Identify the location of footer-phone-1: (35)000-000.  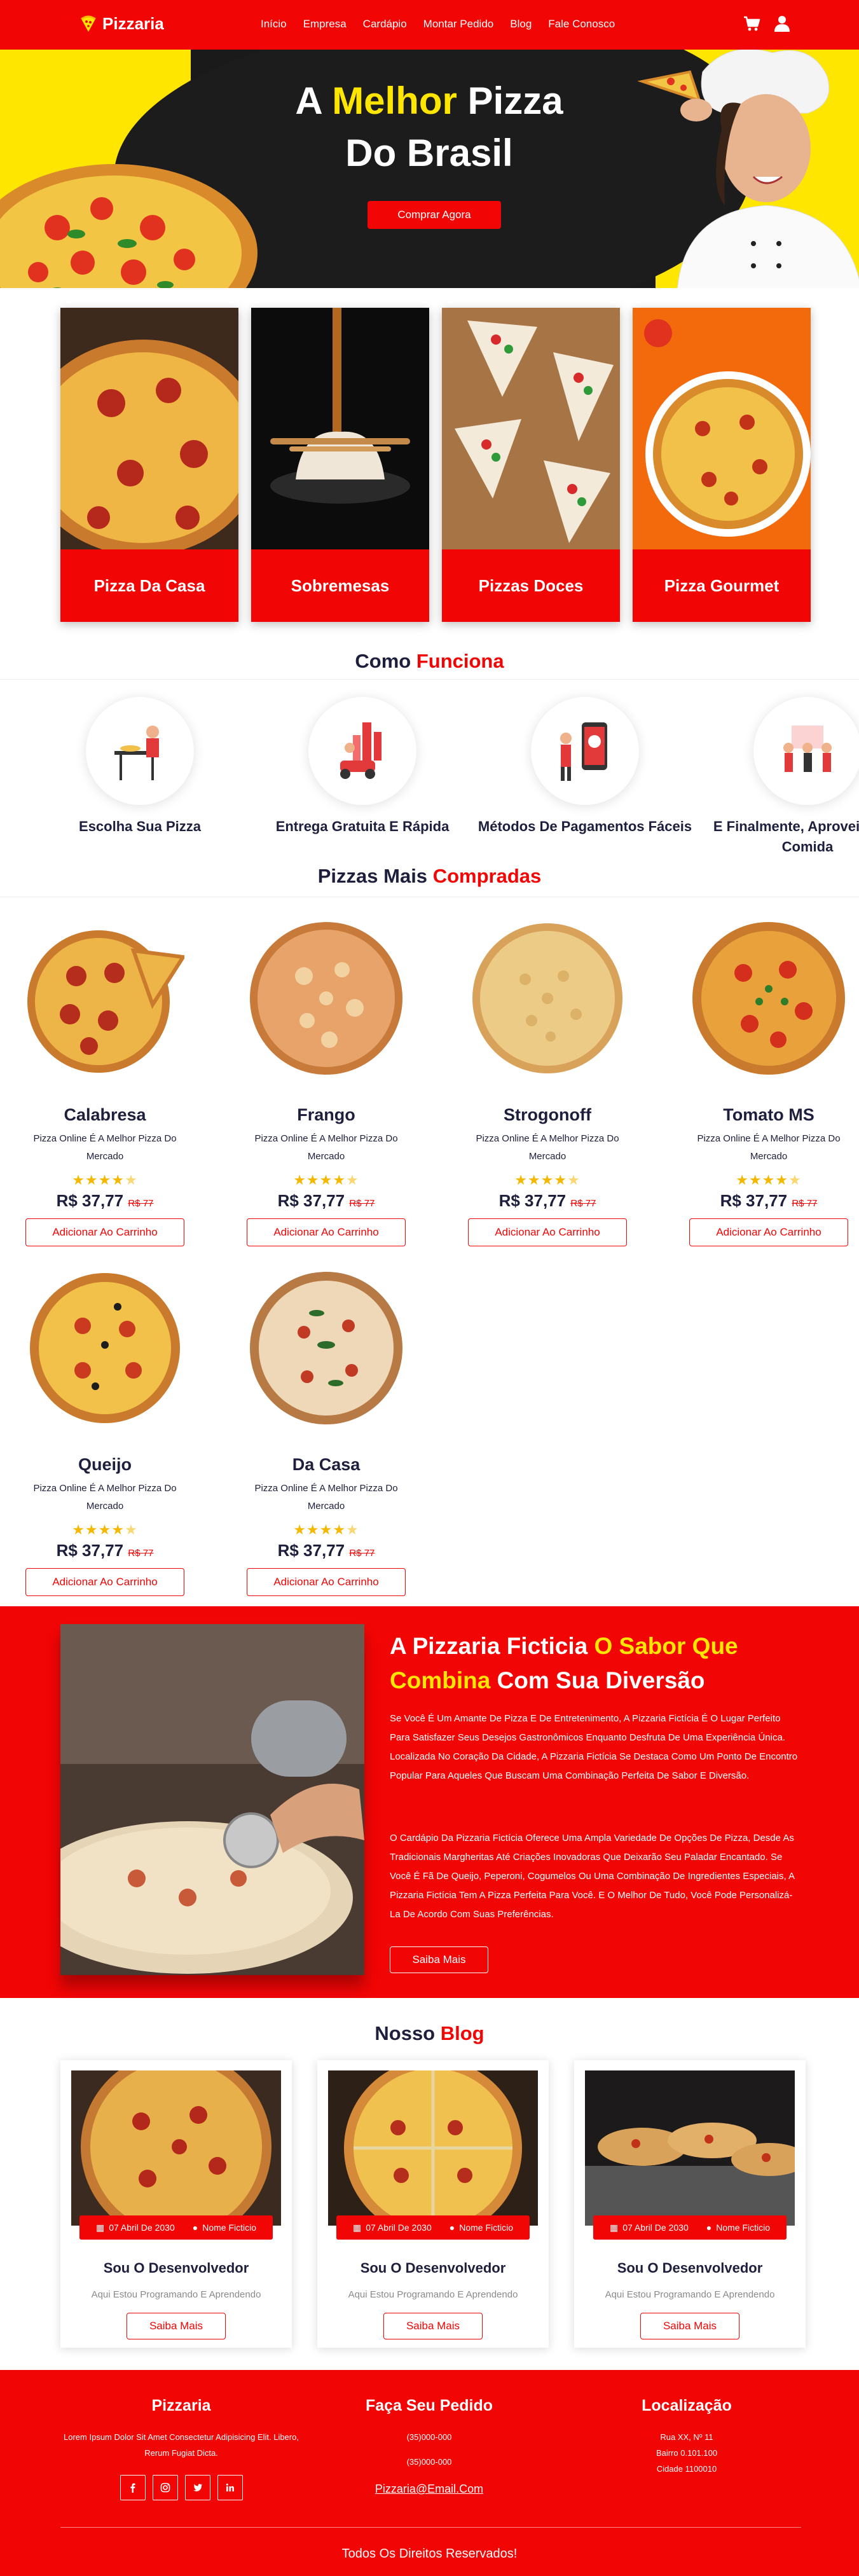
(429, 2437).